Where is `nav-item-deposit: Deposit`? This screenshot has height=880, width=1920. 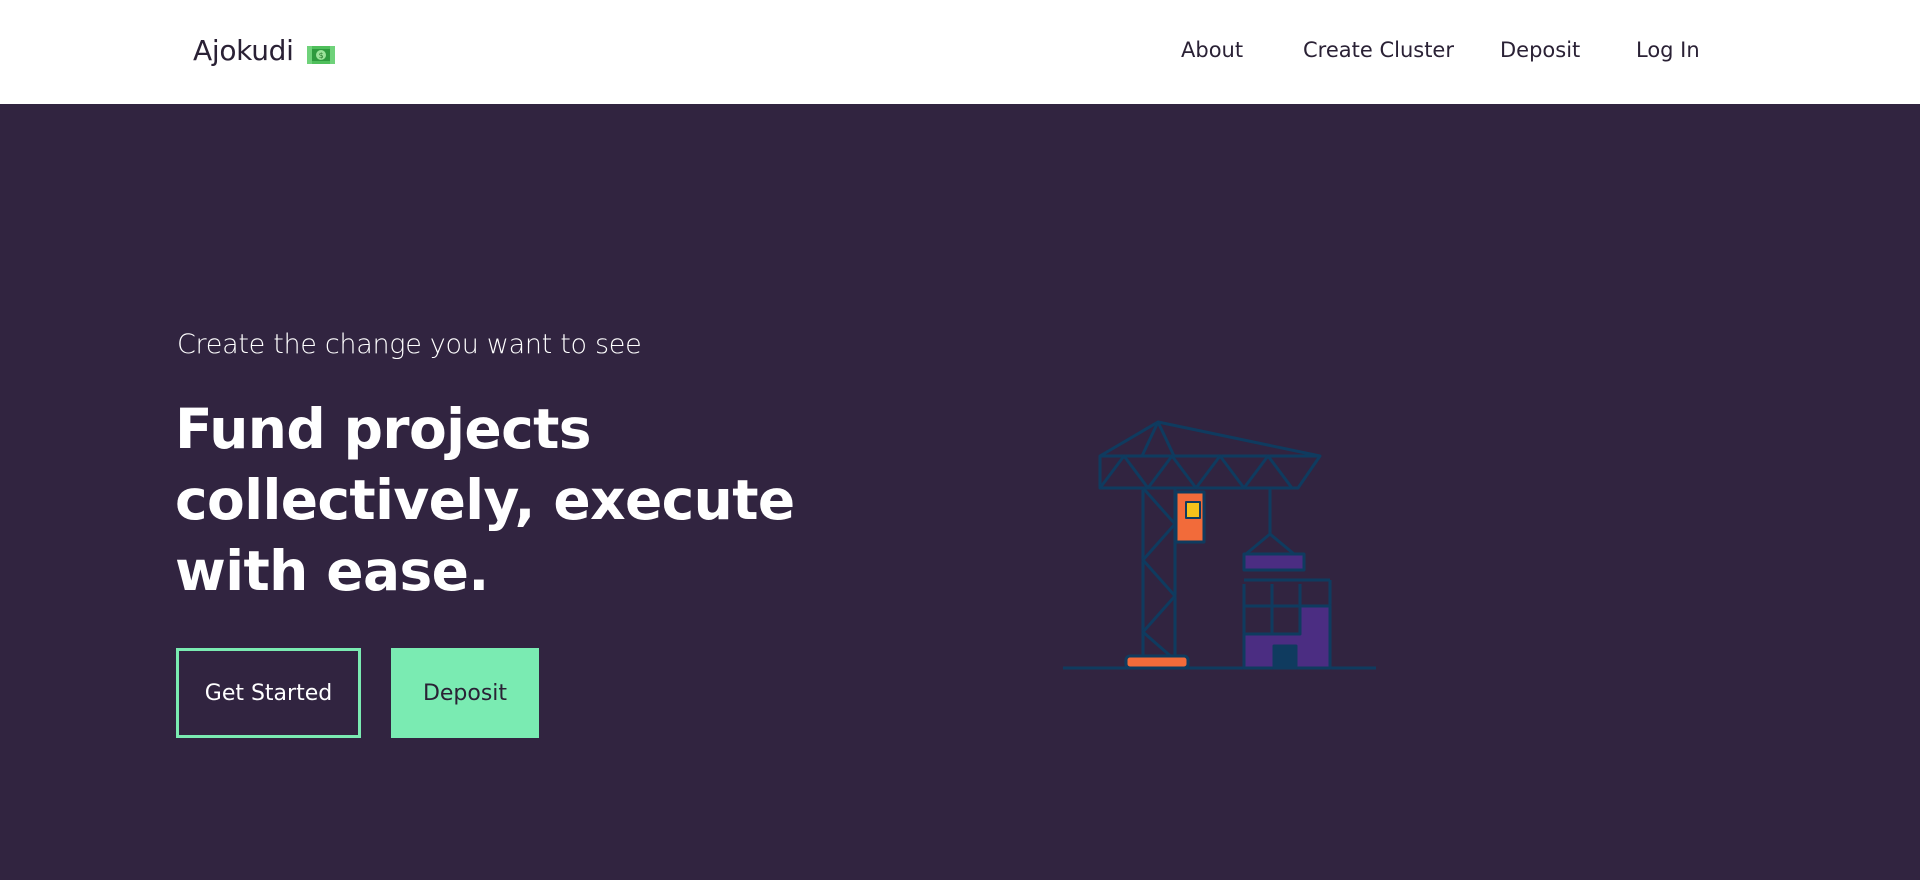 nav-item-deposit: Deposit is located at coordinates (1540, 50).